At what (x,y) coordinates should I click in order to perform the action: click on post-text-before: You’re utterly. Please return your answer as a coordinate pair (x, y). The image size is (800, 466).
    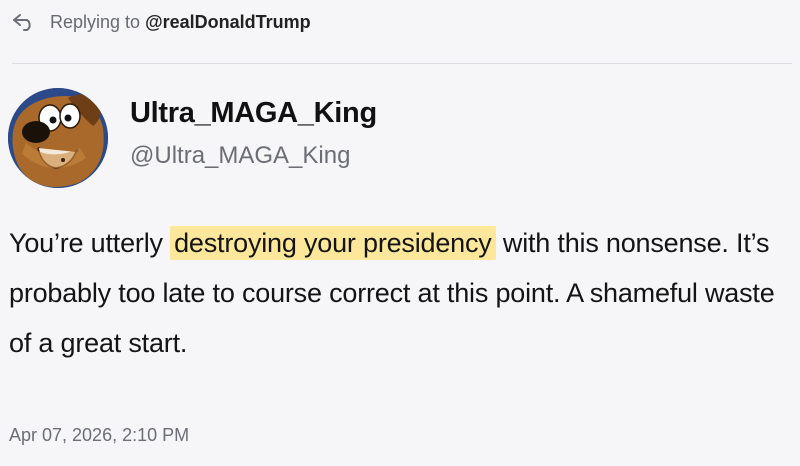
    Looking at the image, I should click on (86, 243).